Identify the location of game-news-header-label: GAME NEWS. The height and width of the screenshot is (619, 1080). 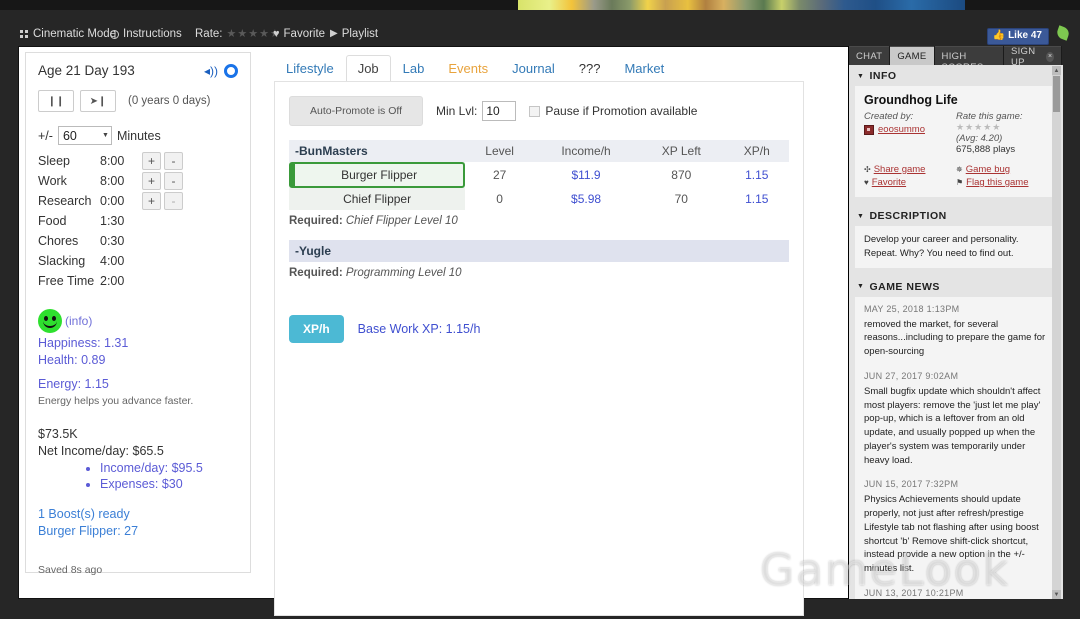
(904, 286).